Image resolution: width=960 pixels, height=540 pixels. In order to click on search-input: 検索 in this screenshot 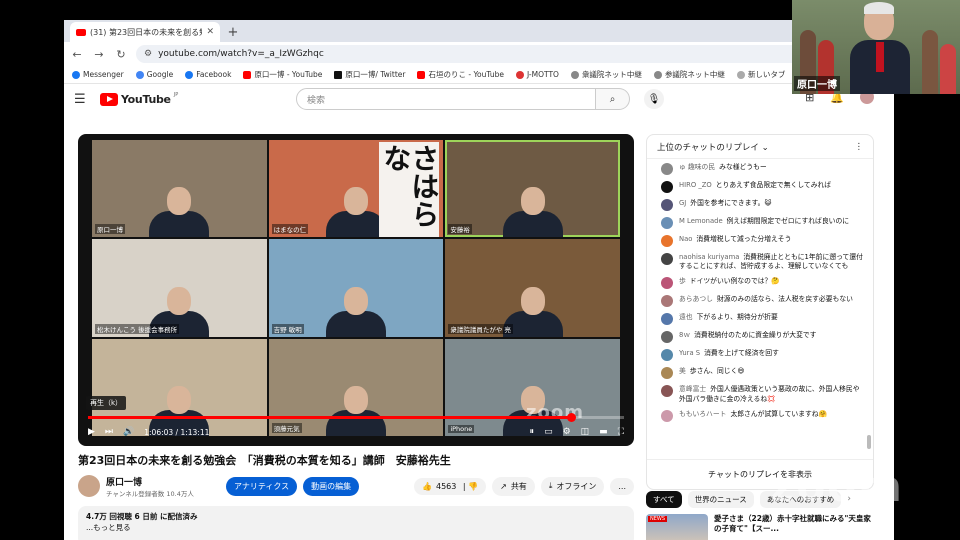, I will do `click(446, 99)`.